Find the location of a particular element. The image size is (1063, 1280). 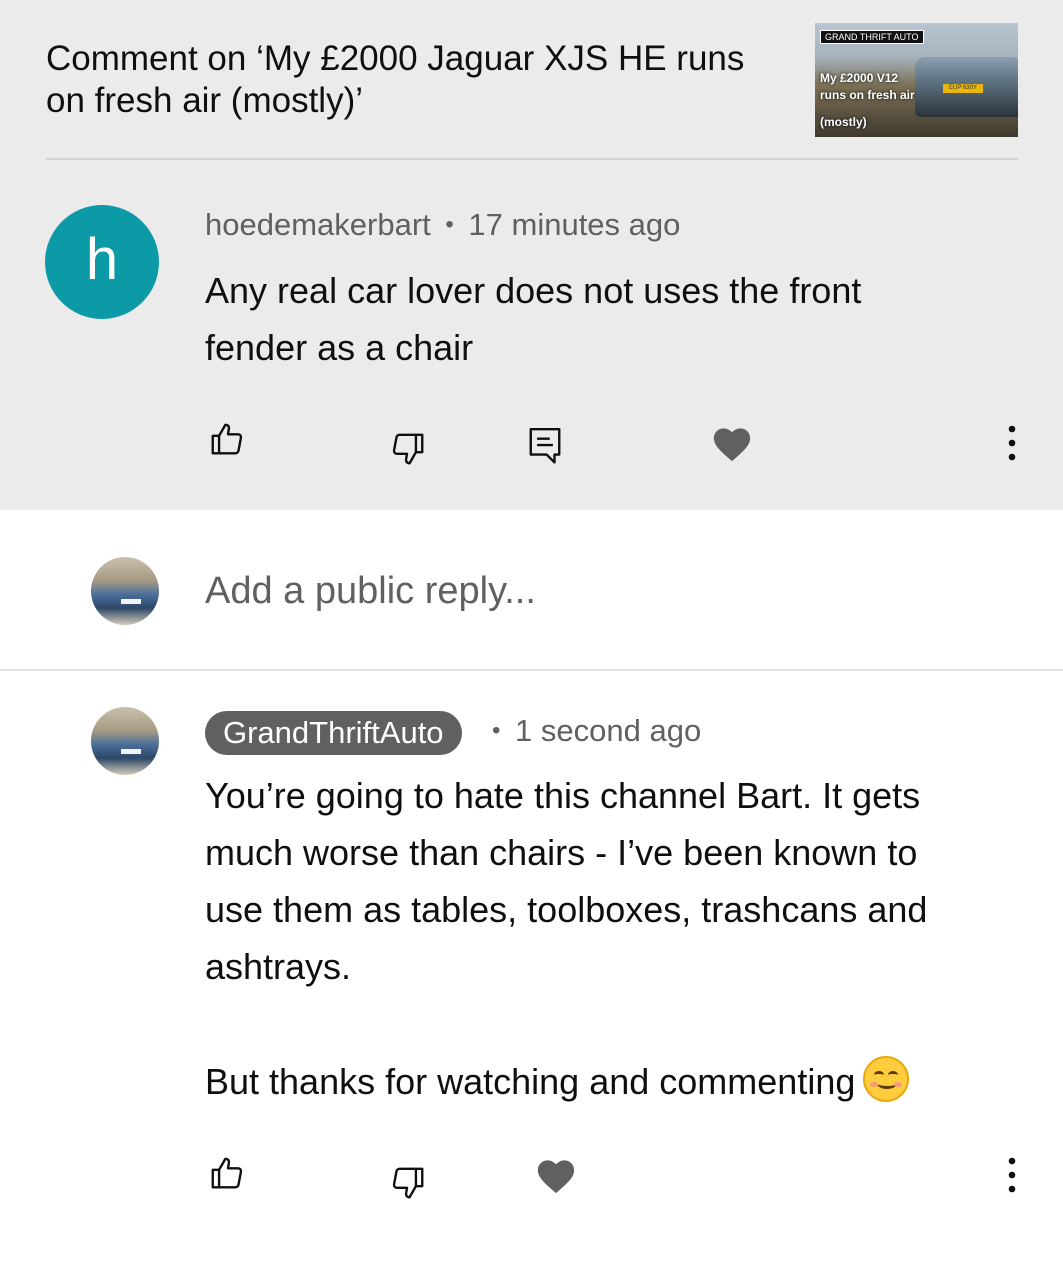

reply-meta: • 1 second ago is located at coordinates (596, 731).